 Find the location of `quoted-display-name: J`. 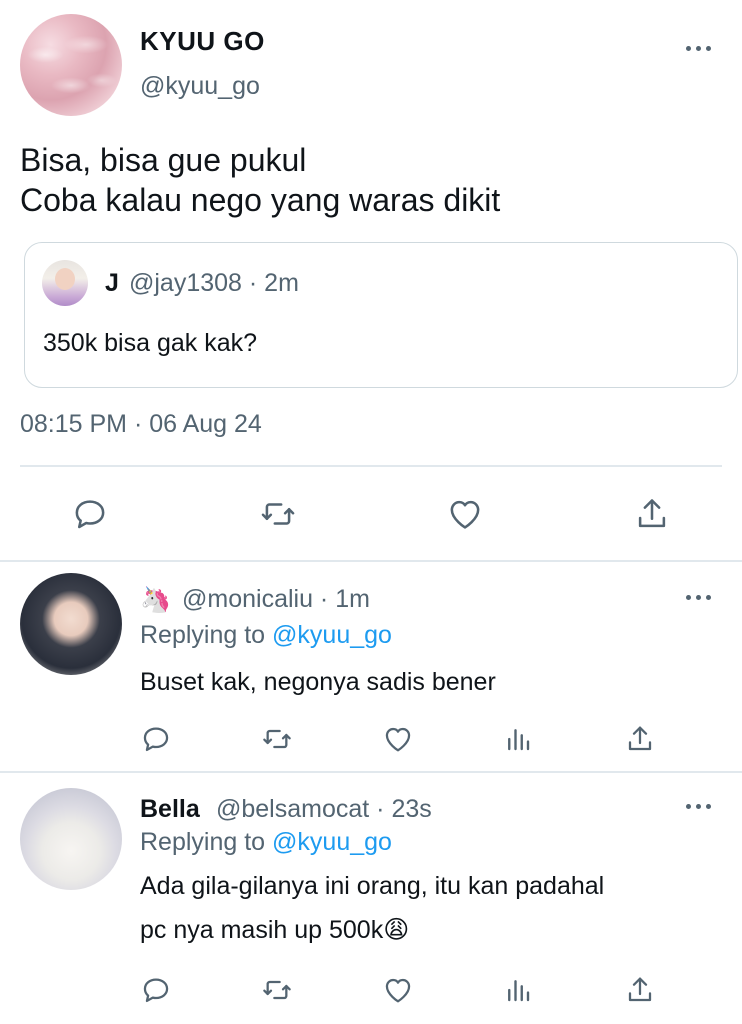

quoted-display-name: J is located at coordinates (112, 283).